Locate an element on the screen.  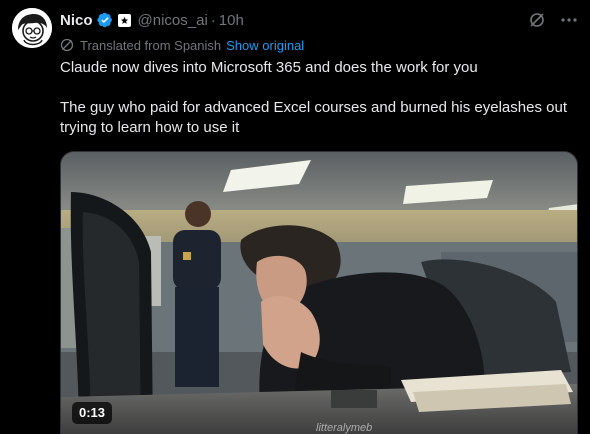
translate-icon is located at coordinates (67, 45).